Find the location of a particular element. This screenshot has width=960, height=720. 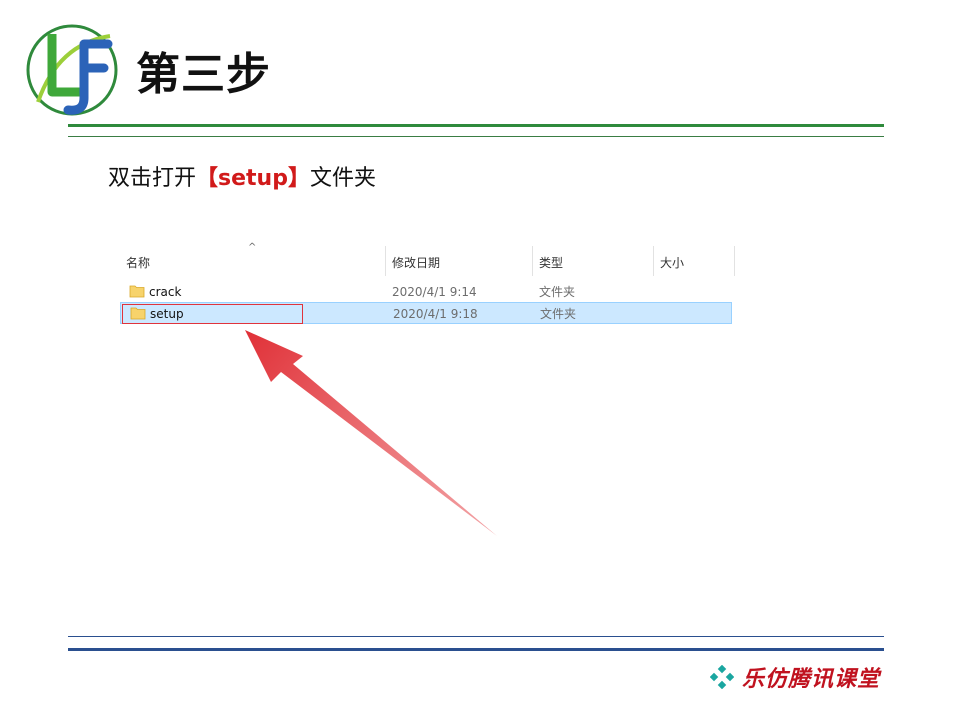

brand-name: 乐仿腾讯课堂 is located at coordinates (811, 679).